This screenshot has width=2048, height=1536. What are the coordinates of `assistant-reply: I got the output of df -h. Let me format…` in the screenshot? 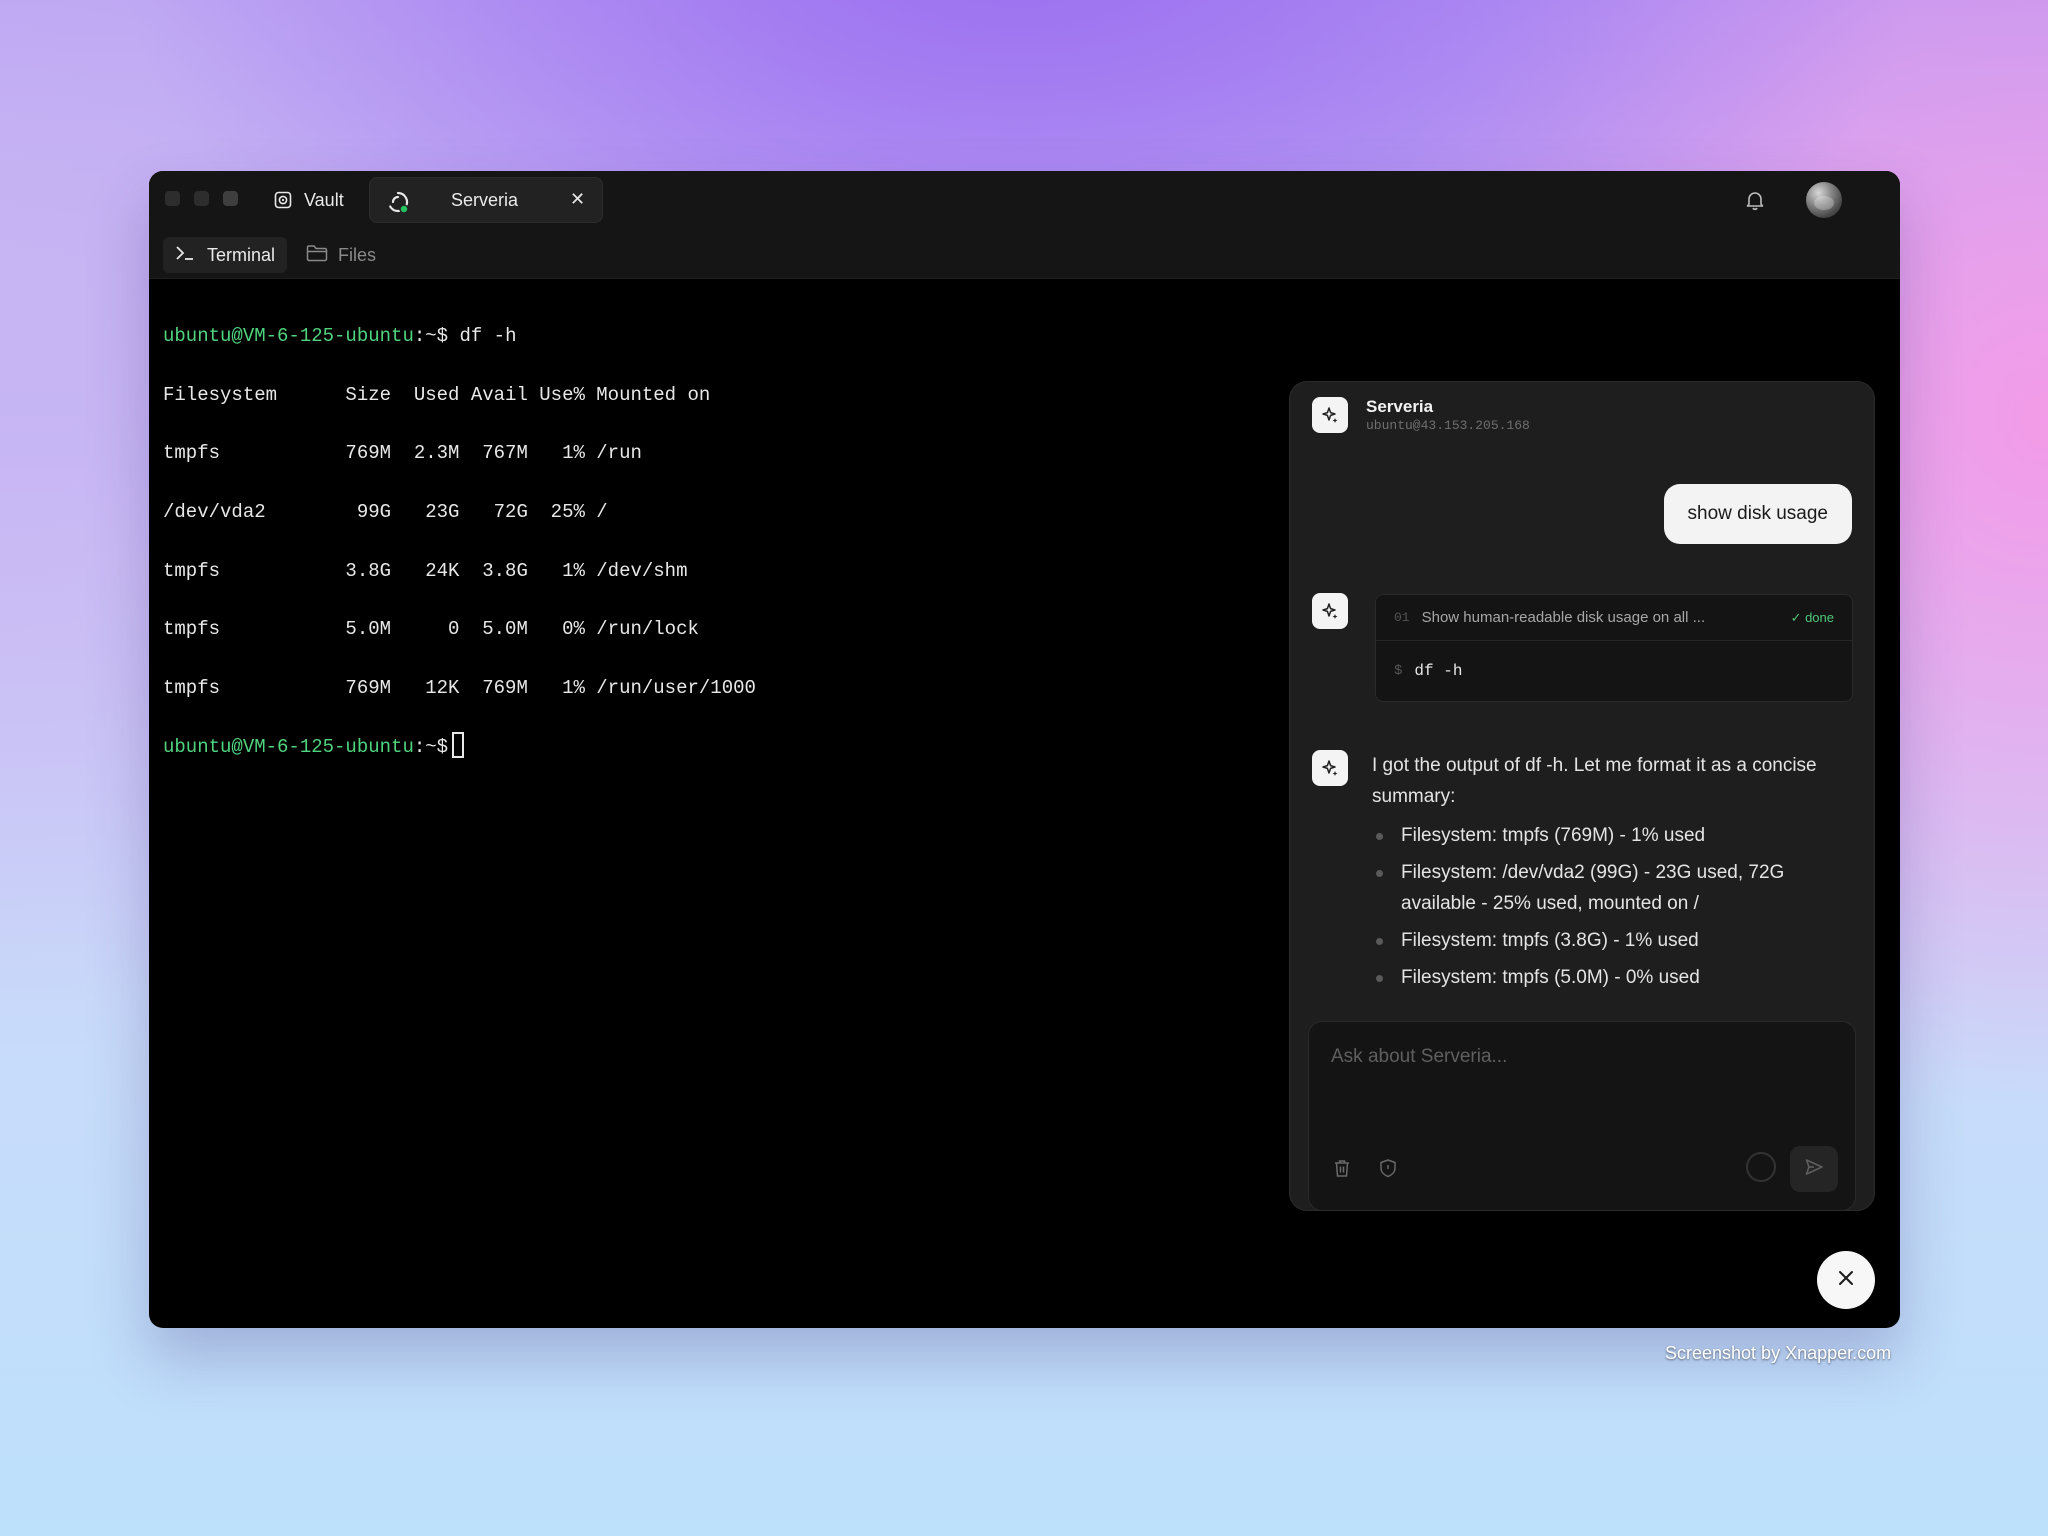 It's located at (1602, 874).